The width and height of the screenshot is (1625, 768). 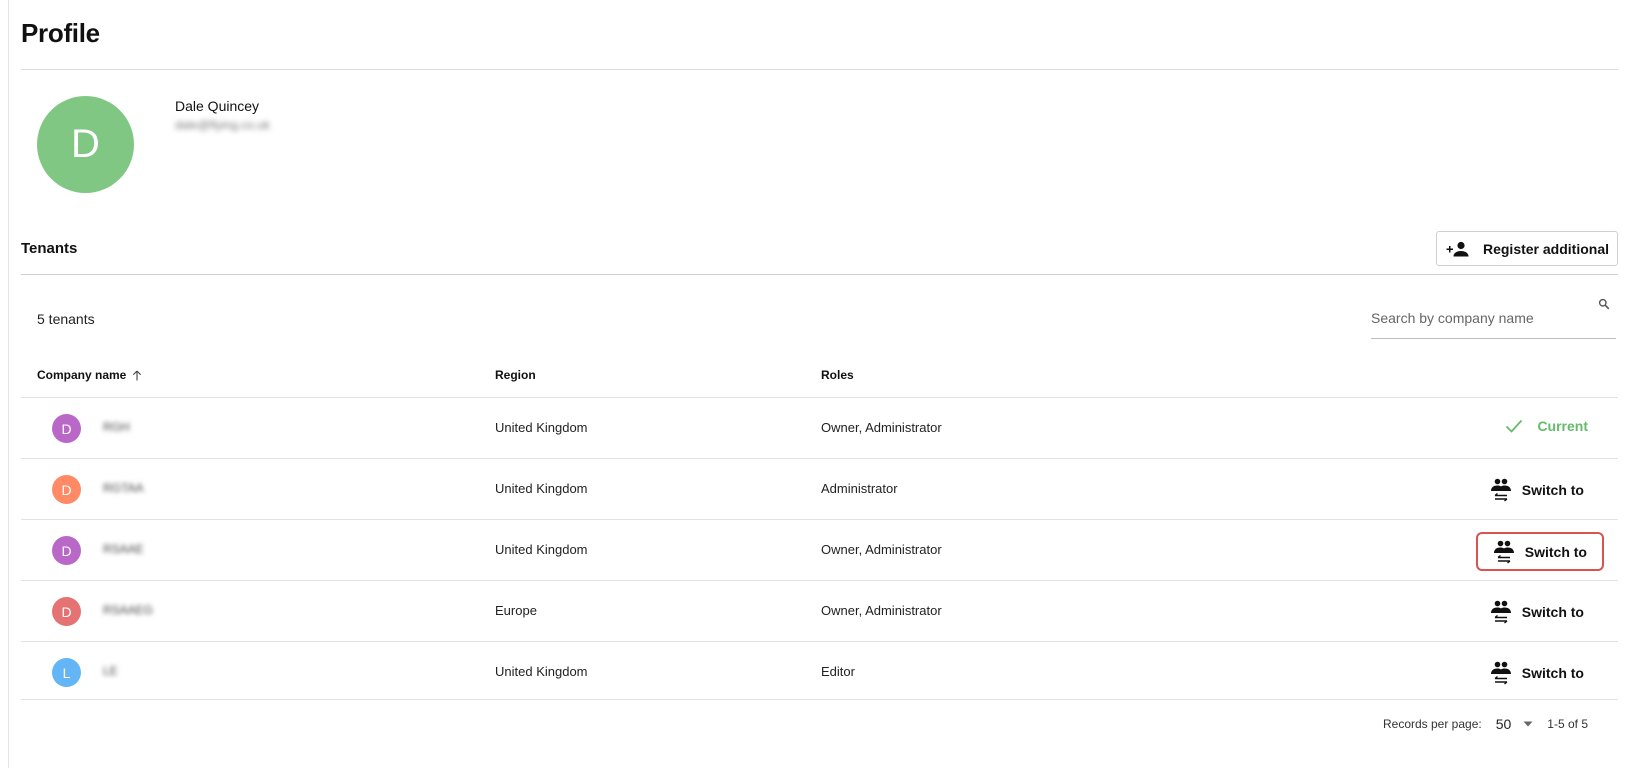 I want to click on company-name: RSAAE, so click(x=123, y=549).